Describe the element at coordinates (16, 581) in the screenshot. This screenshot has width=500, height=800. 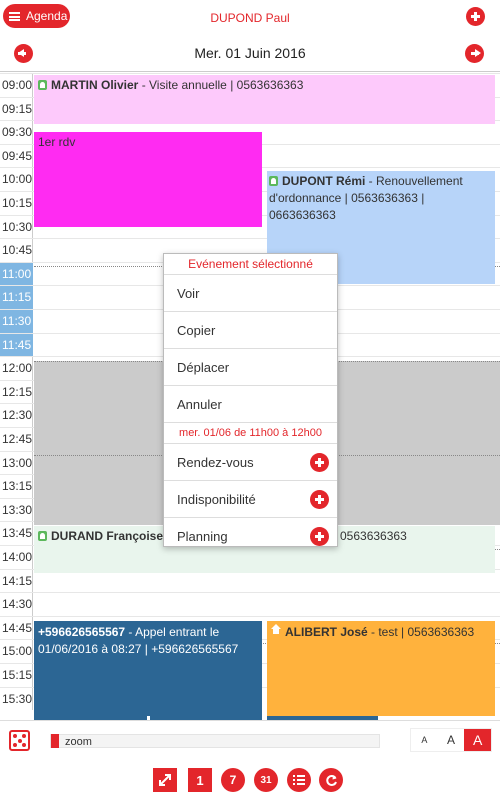
I see `time-label: 14:15` at that location.